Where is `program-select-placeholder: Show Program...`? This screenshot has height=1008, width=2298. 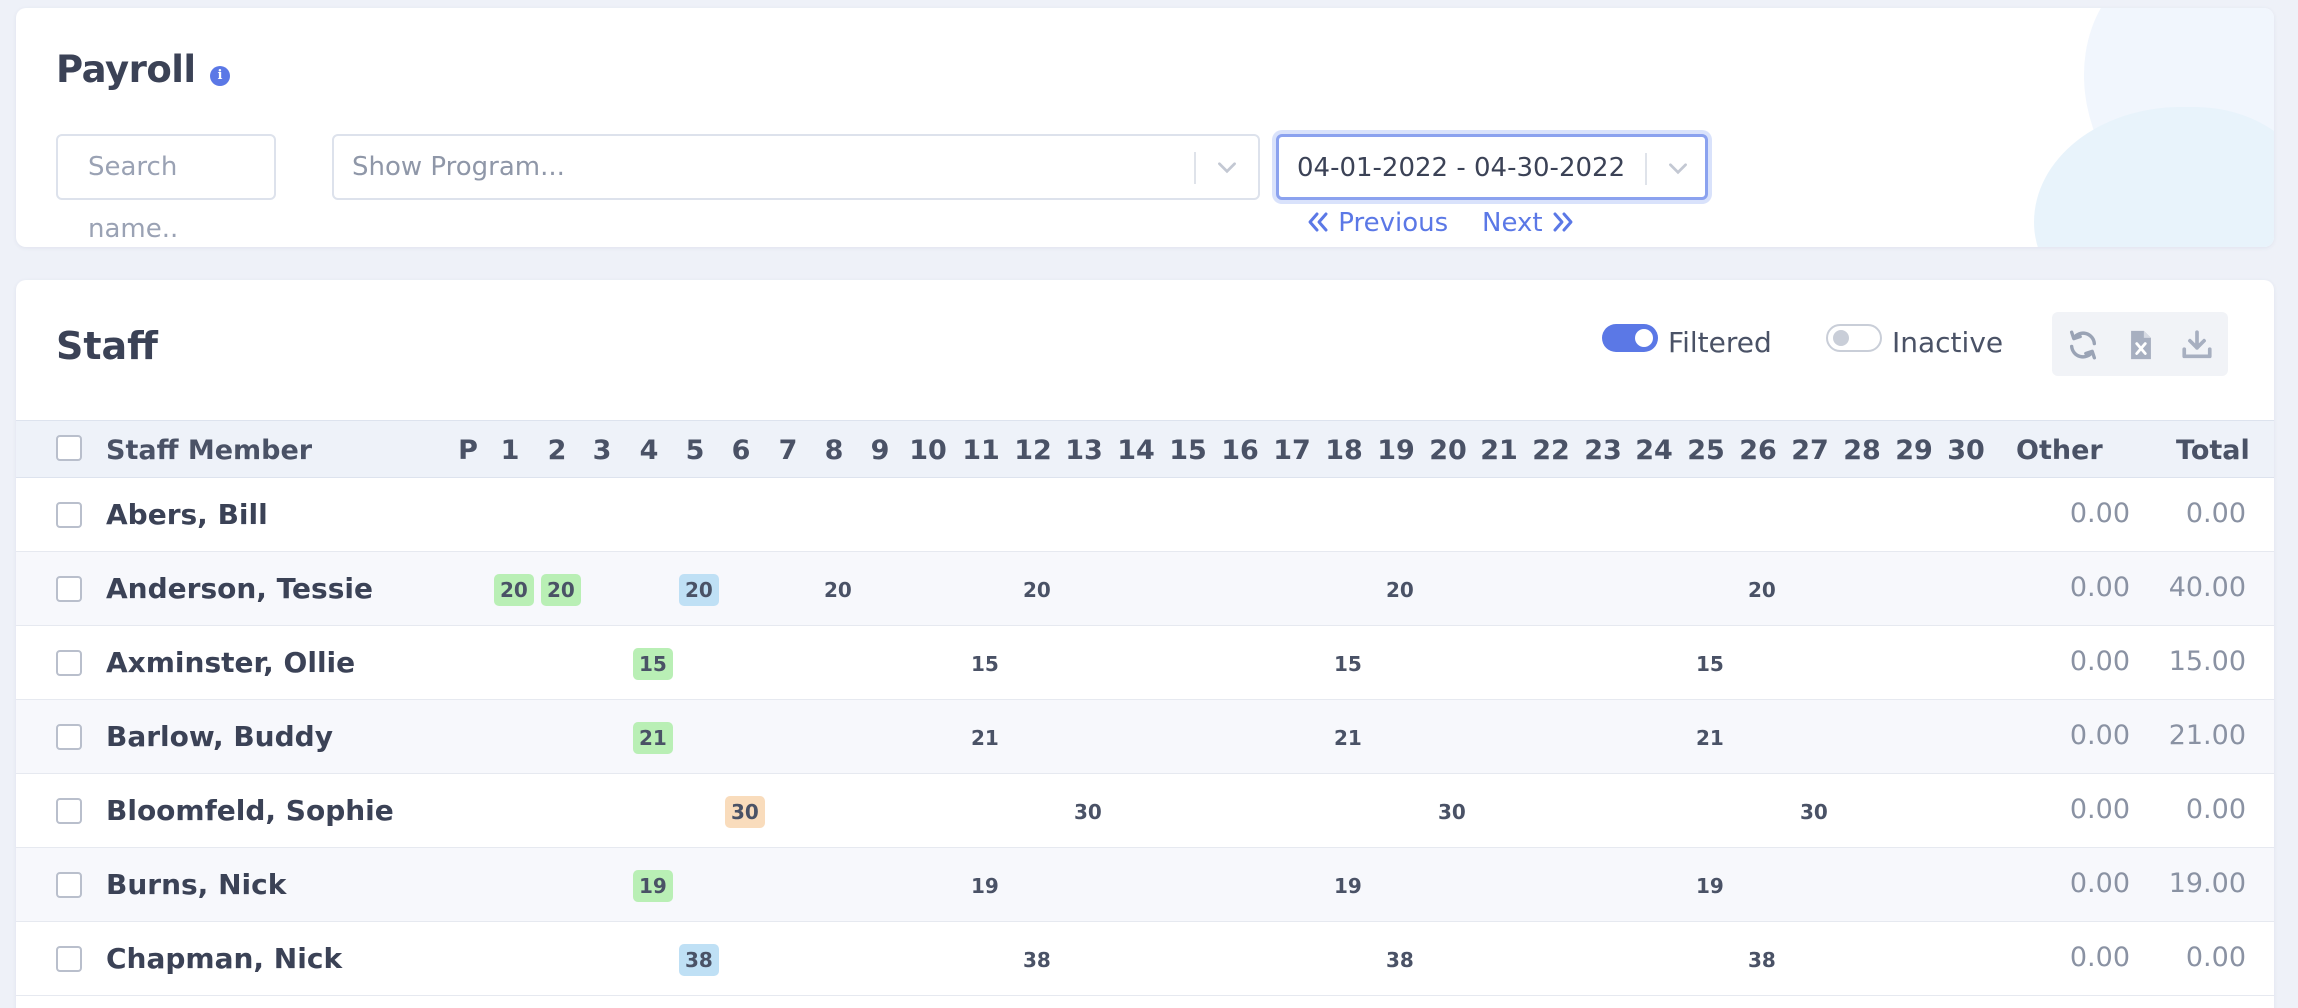
program-select-placeholder: Show Program... is located at coordinates (458, 167).